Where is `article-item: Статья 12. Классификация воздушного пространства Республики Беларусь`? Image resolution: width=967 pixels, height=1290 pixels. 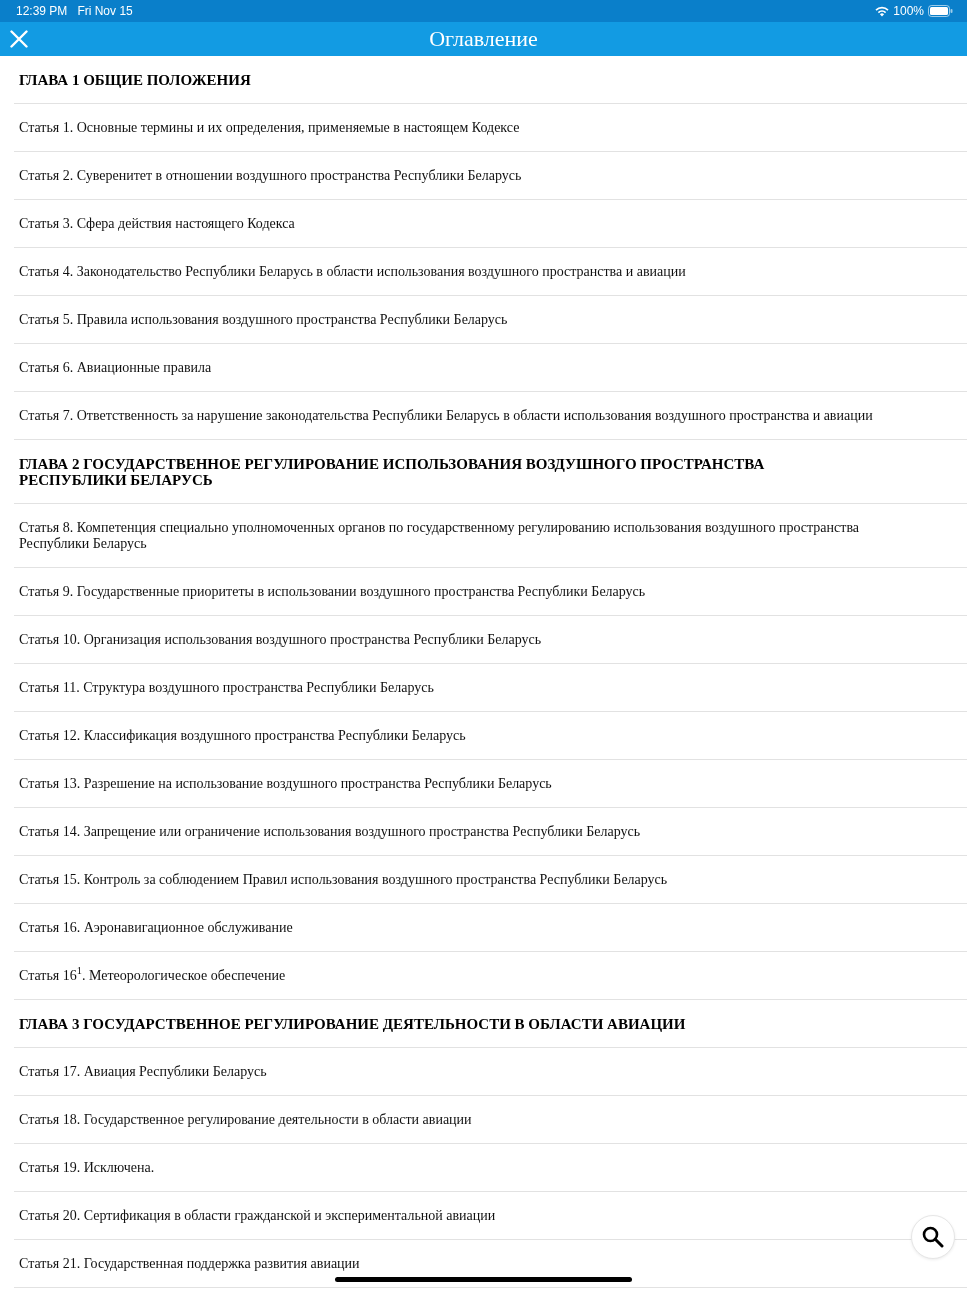 article-item: Статья 12. Классификация воздушного пространства Республики Беларусь is located at coordinates (490, 736).